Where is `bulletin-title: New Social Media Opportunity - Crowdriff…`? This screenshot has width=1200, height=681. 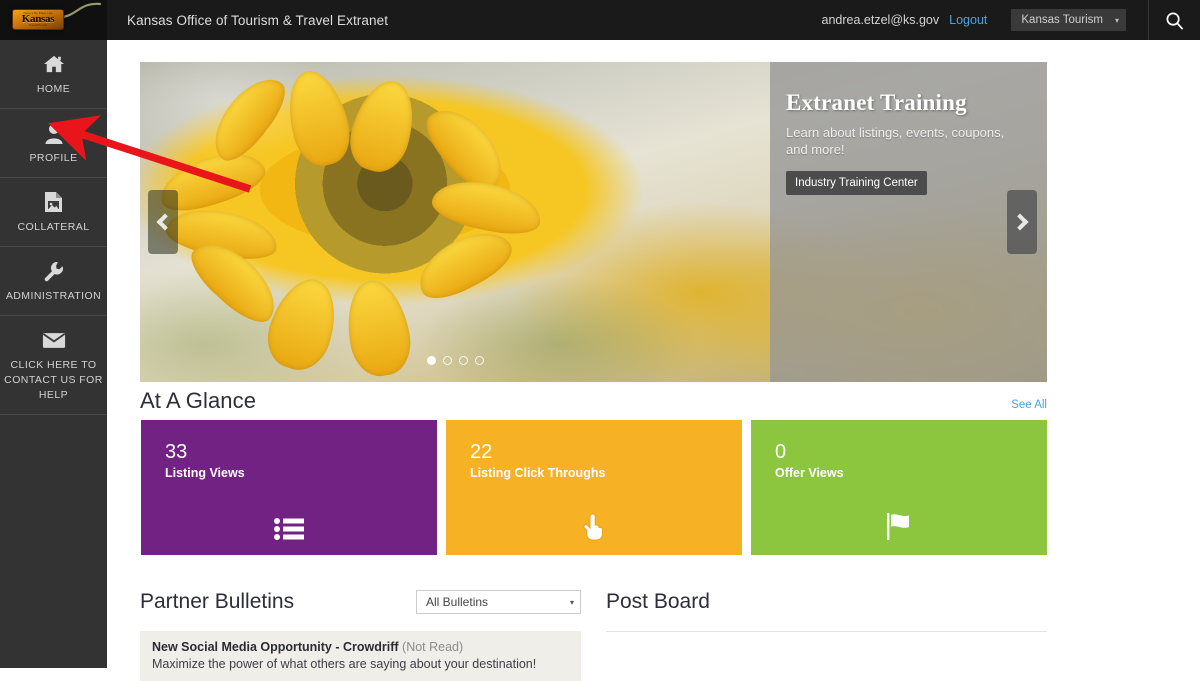
bulletin-title: New Social Media Opportunity - Crowdriff… is located at coordinates (360, 647).